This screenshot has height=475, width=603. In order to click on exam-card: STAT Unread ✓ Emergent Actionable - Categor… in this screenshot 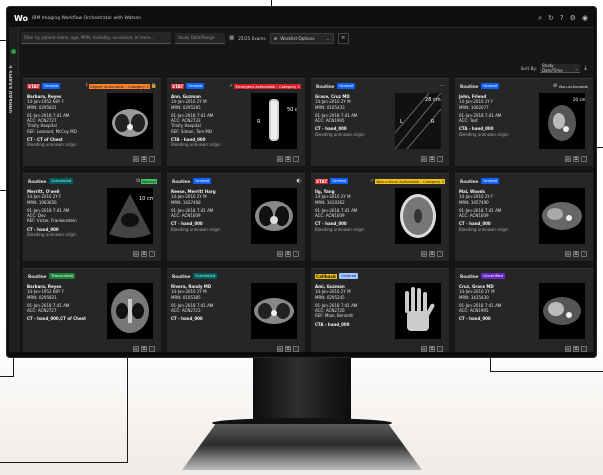, I will do `click(236, 122)`.